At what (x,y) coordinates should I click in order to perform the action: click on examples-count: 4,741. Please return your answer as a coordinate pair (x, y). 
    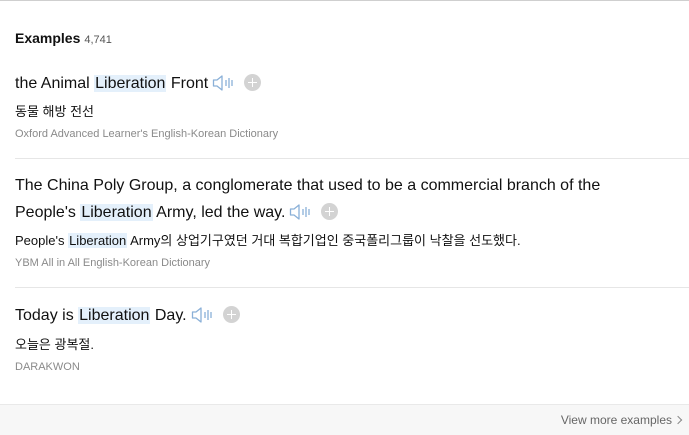
    Looking at the image, I should click on (98, 40).